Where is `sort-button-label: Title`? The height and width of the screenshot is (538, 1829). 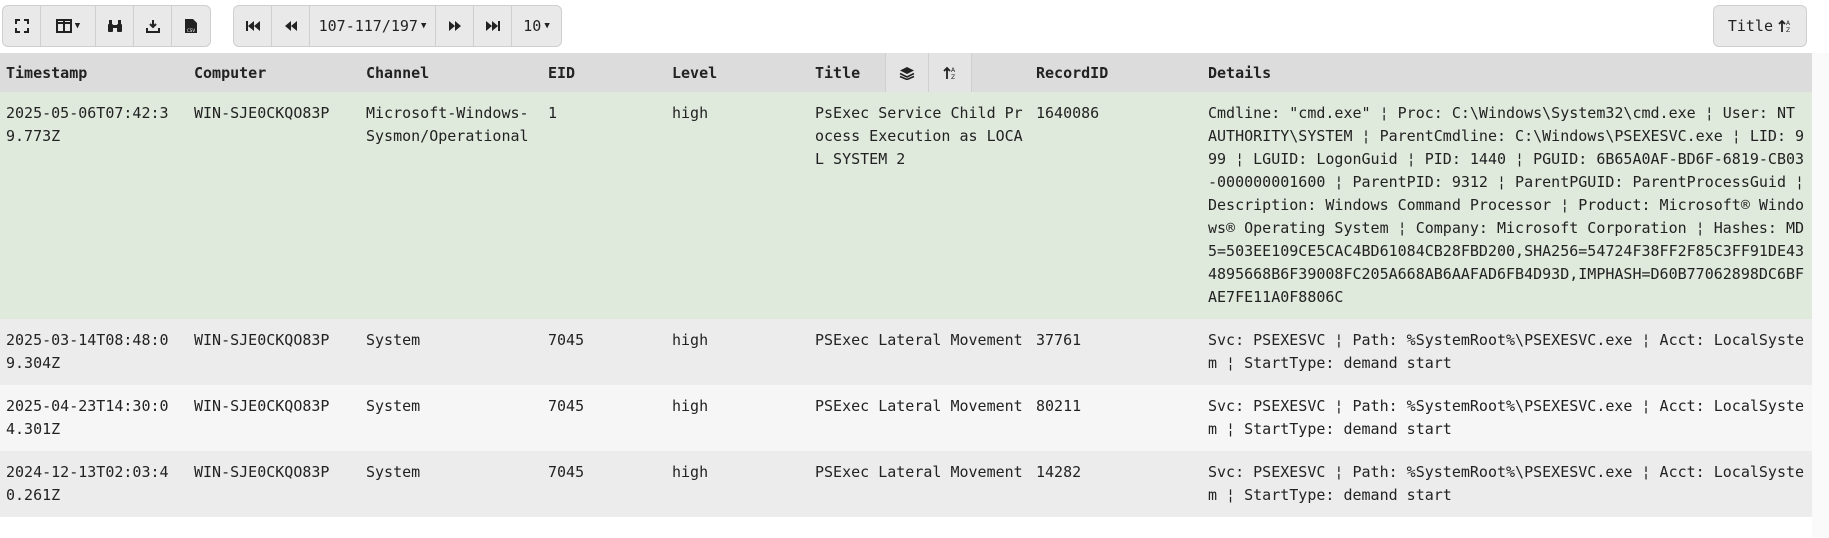 sort-button-label: Title is located at coordinates (1750, 26).